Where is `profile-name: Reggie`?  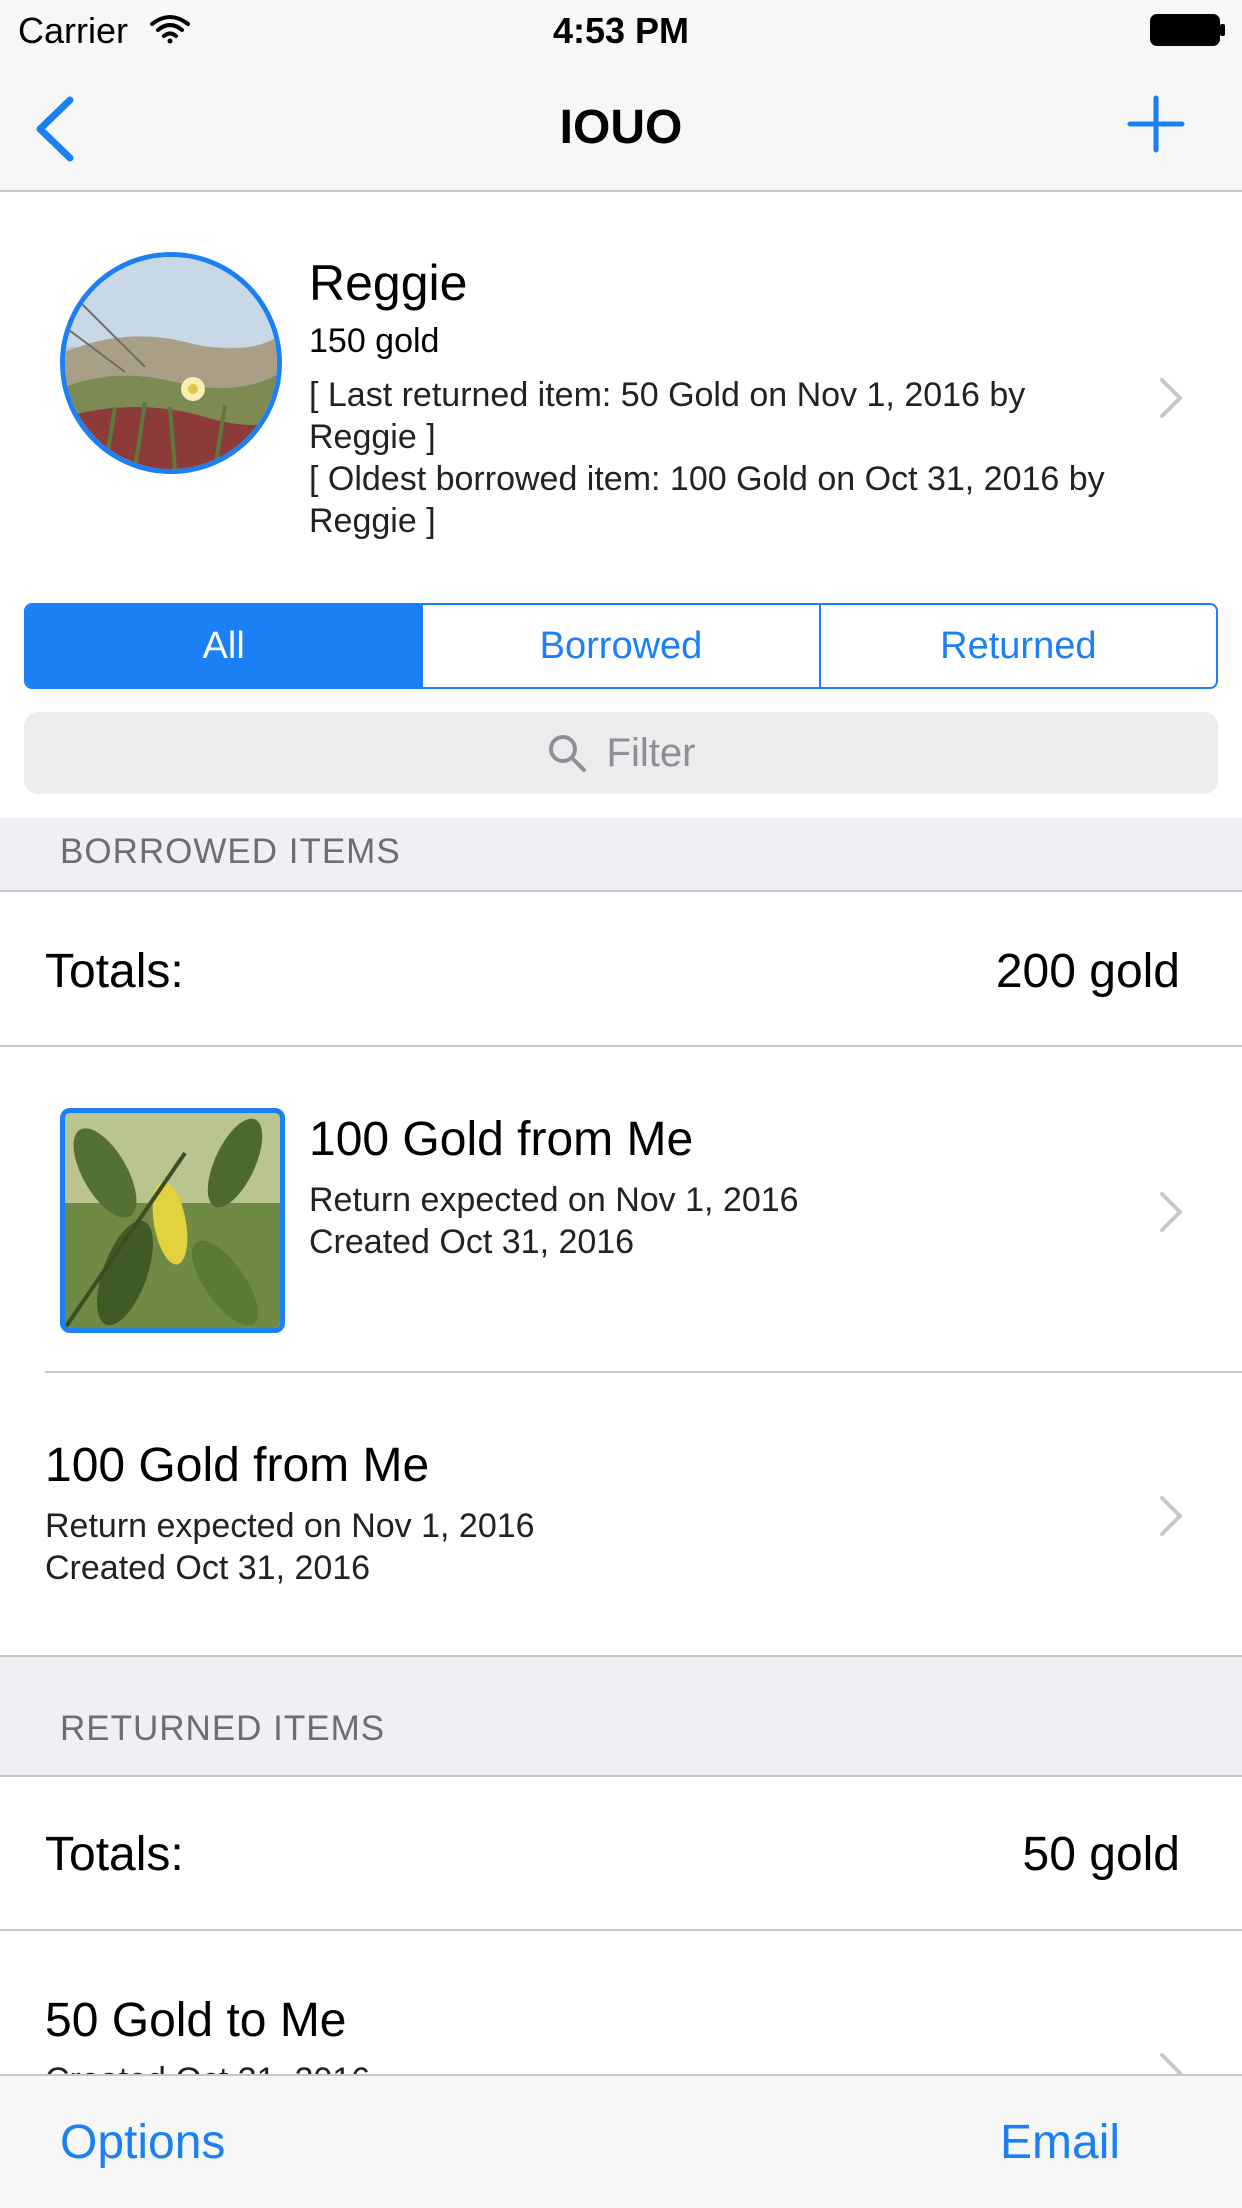
profile-name: Reggie is located at coordinates (388, 283).